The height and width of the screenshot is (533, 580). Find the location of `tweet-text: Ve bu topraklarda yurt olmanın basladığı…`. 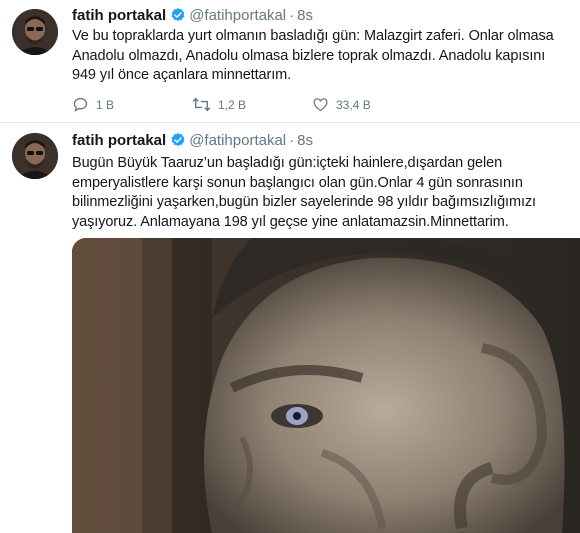

tweet-text: Ve bu topraklarda yurt olmanın basladığı… is located at coordinates (322, 56).